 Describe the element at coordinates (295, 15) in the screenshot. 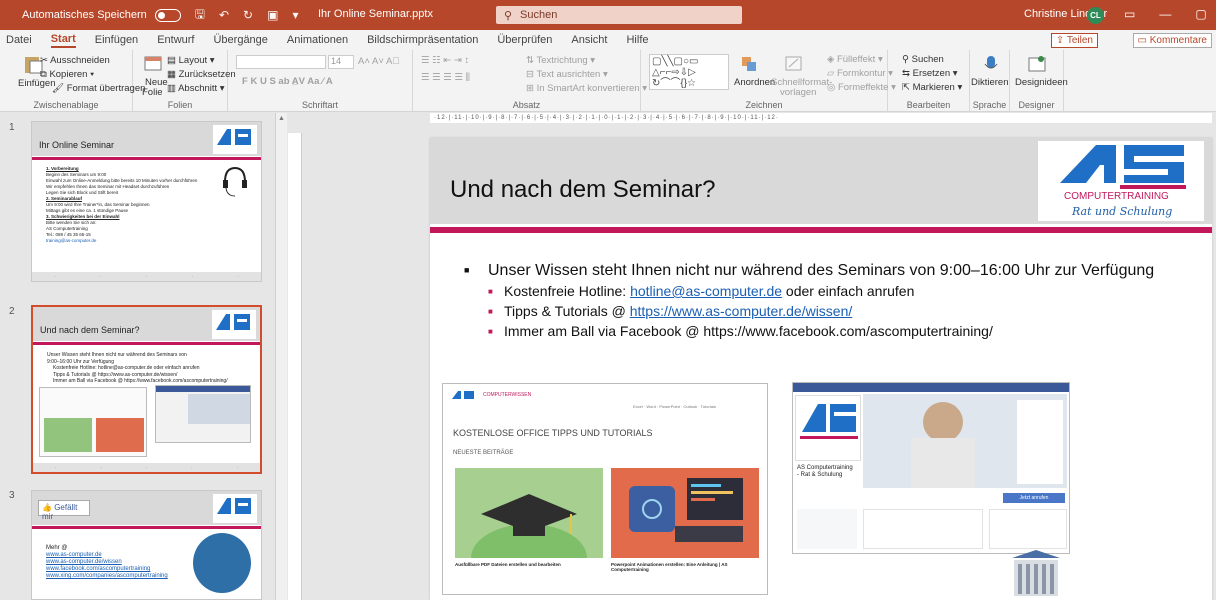

I see `customize-quick-access-icon: ▾` at that location.